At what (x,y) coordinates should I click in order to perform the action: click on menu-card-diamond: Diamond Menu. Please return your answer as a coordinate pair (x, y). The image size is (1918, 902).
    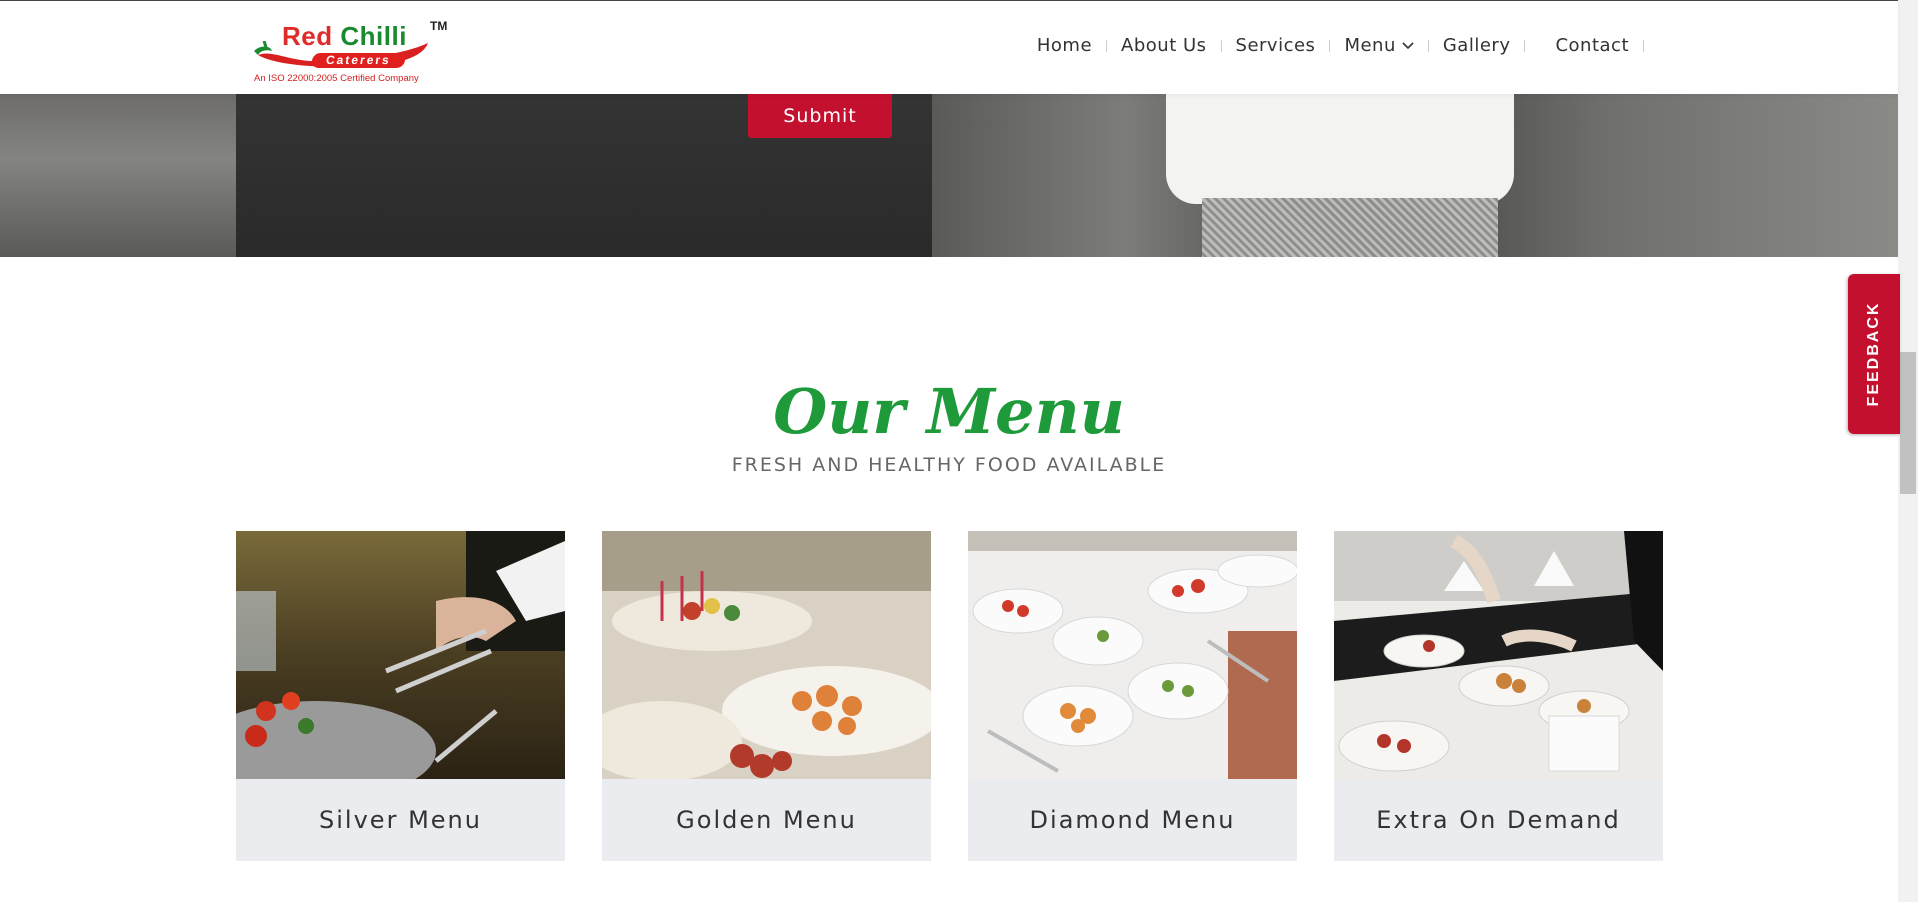
    Looking at the image, I should click on (1132, 696).